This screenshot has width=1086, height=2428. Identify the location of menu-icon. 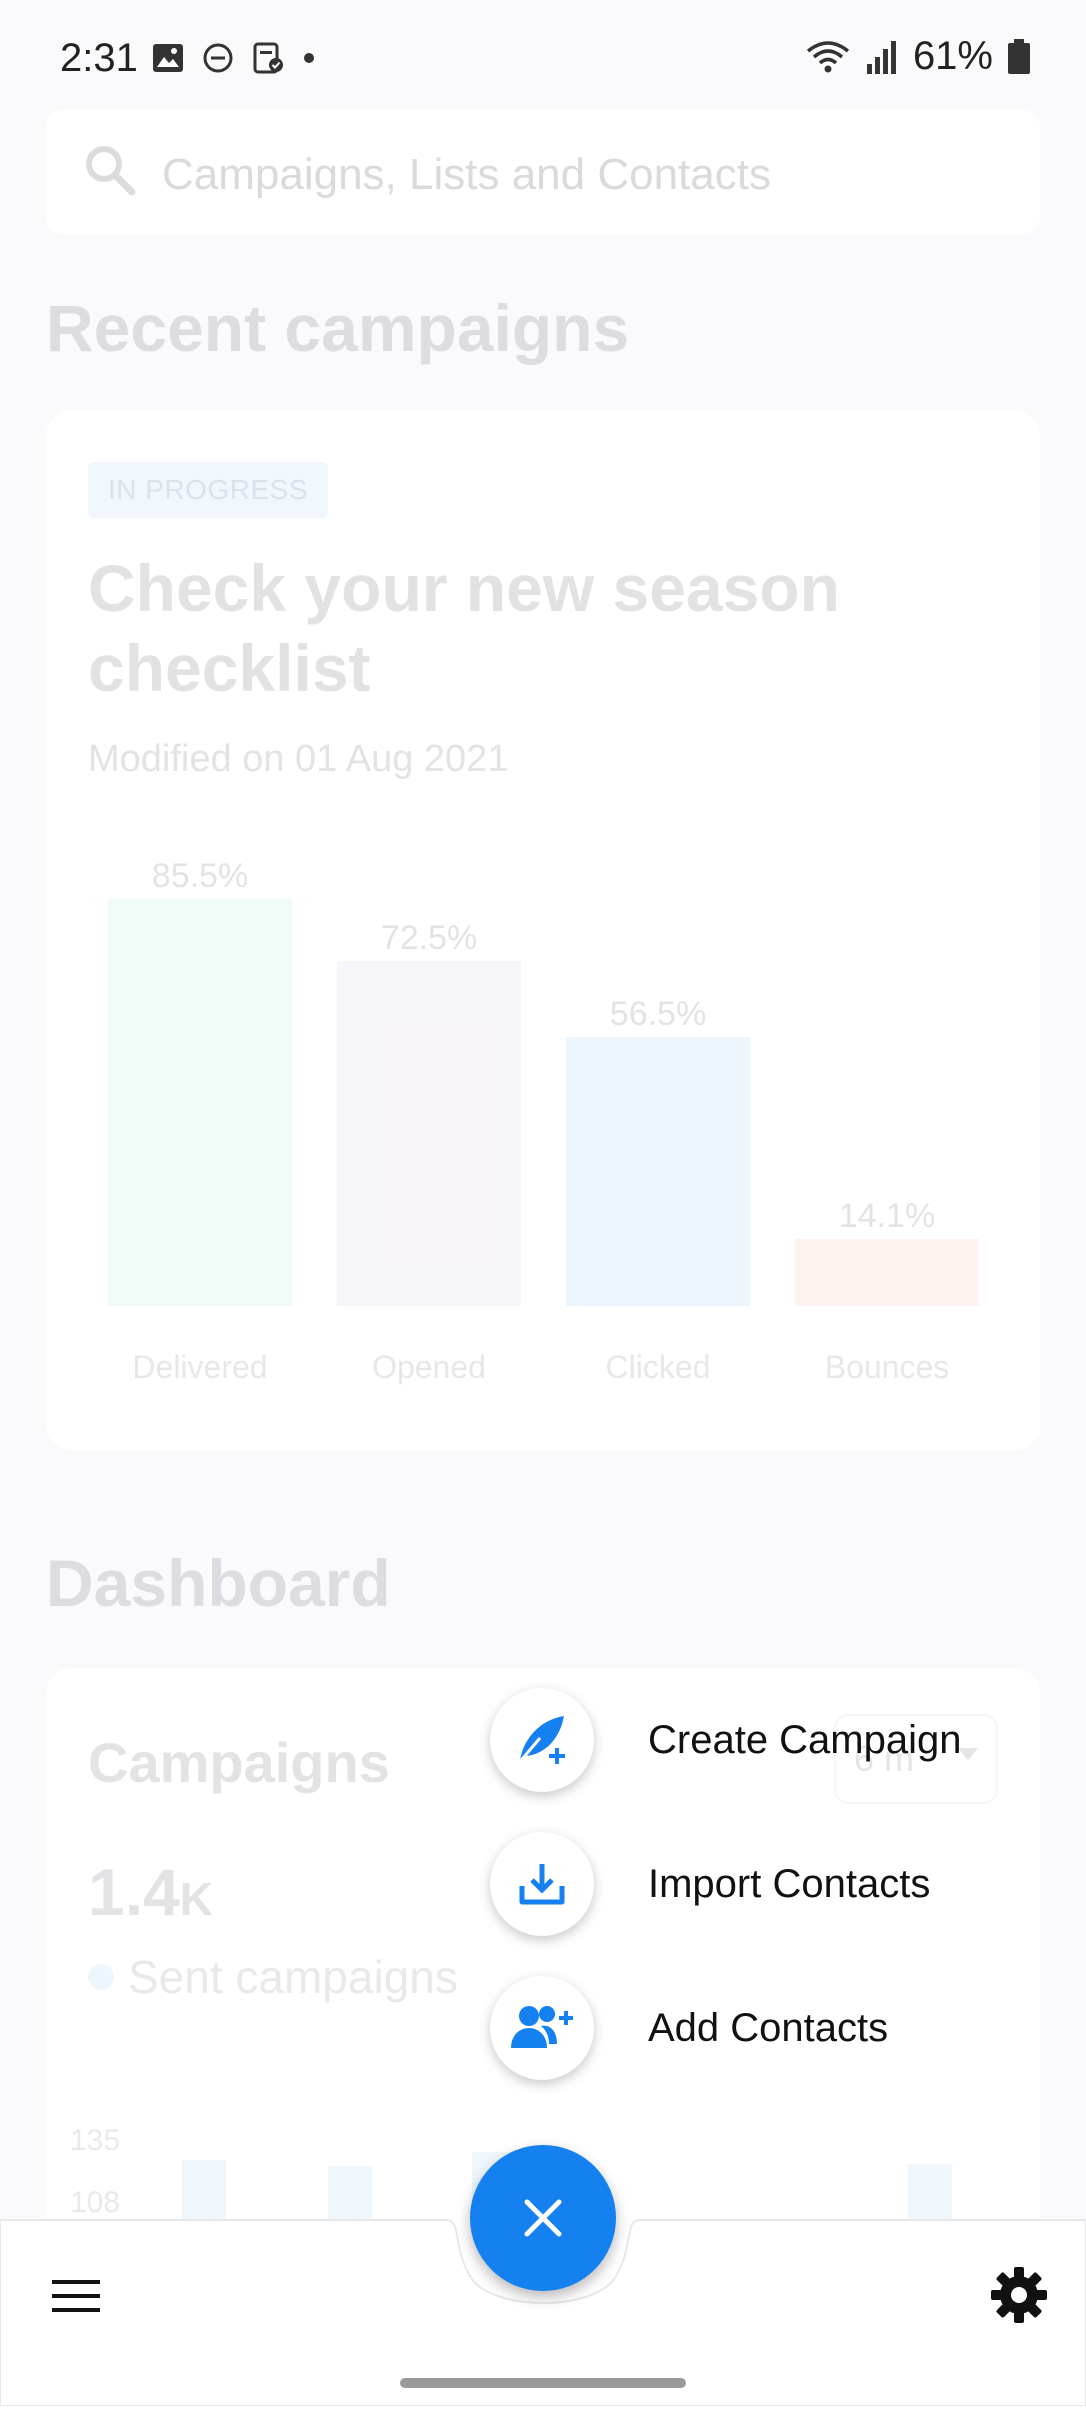
(76, 2296).